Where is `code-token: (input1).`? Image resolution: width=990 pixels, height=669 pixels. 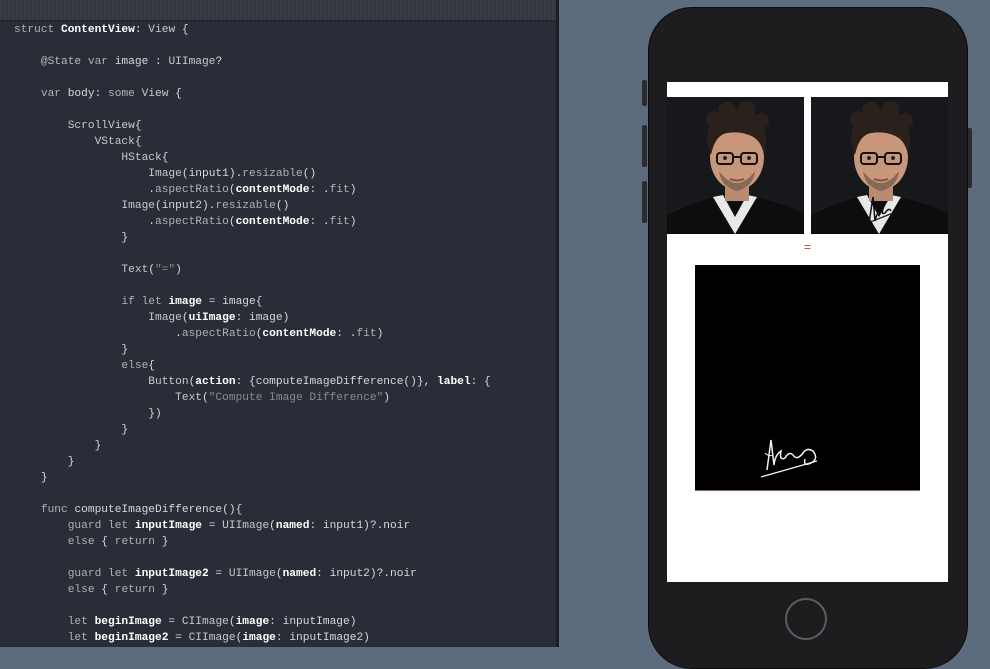 code-token: (input1). is located at coordinates (212, 174).